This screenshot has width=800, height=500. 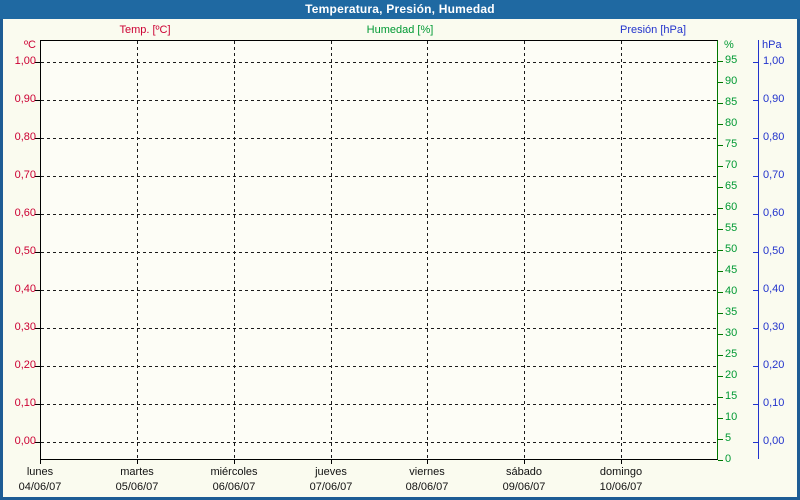 I want to click on y-tick-label-humidity: 25, so click(x=731, y=354).